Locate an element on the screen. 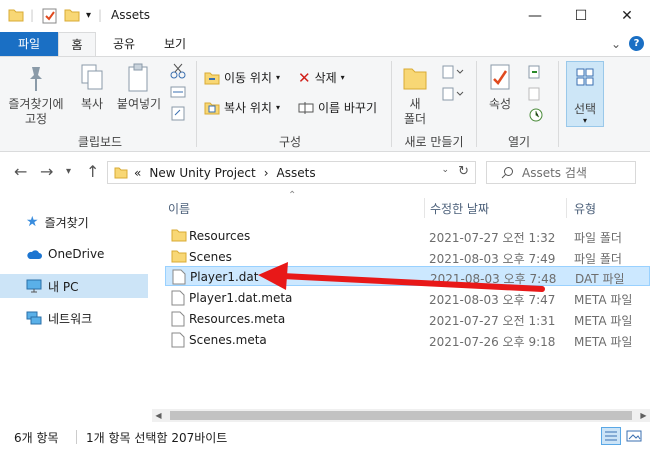  history-icon is located at coordinates (536, 115).